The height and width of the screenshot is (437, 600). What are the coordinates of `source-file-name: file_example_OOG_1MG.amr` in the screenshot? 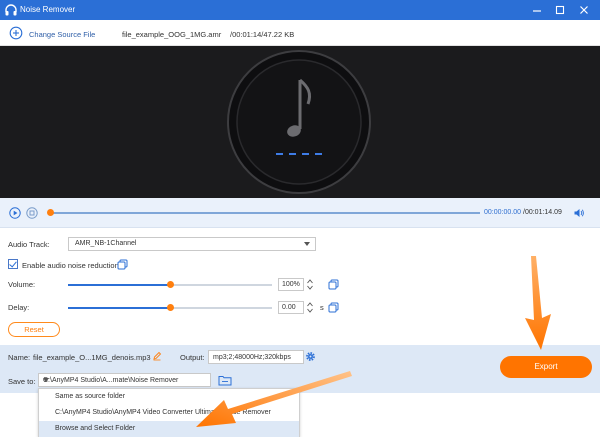 It's located at (172, 34).